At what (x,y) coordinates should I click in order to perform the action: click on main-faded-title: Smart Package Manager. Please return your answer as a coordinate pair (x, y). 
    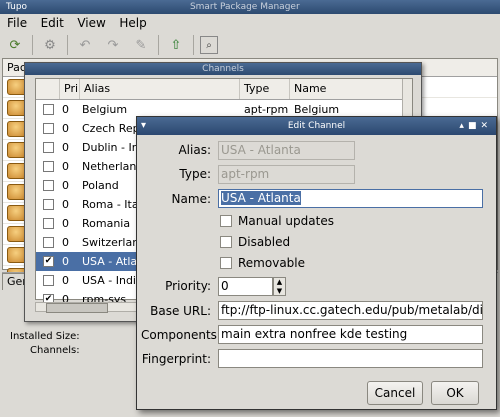
    Looking at the image, I should click on (244, 7).